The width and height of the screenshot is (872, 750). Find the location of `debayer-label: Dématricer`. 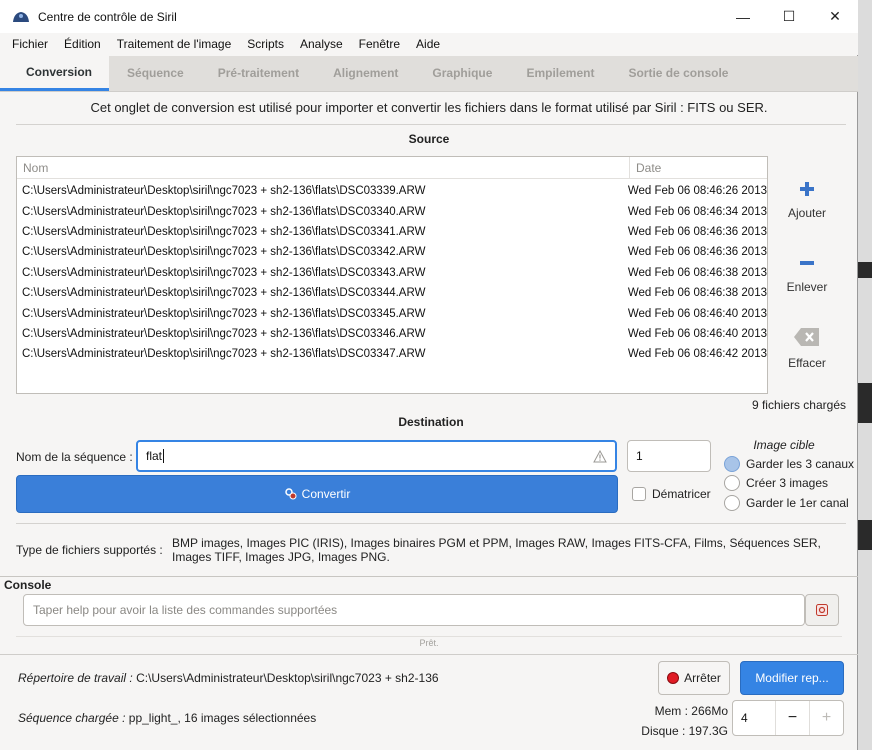

debayer-label: Dématricer is located at coordinates (681, 494).